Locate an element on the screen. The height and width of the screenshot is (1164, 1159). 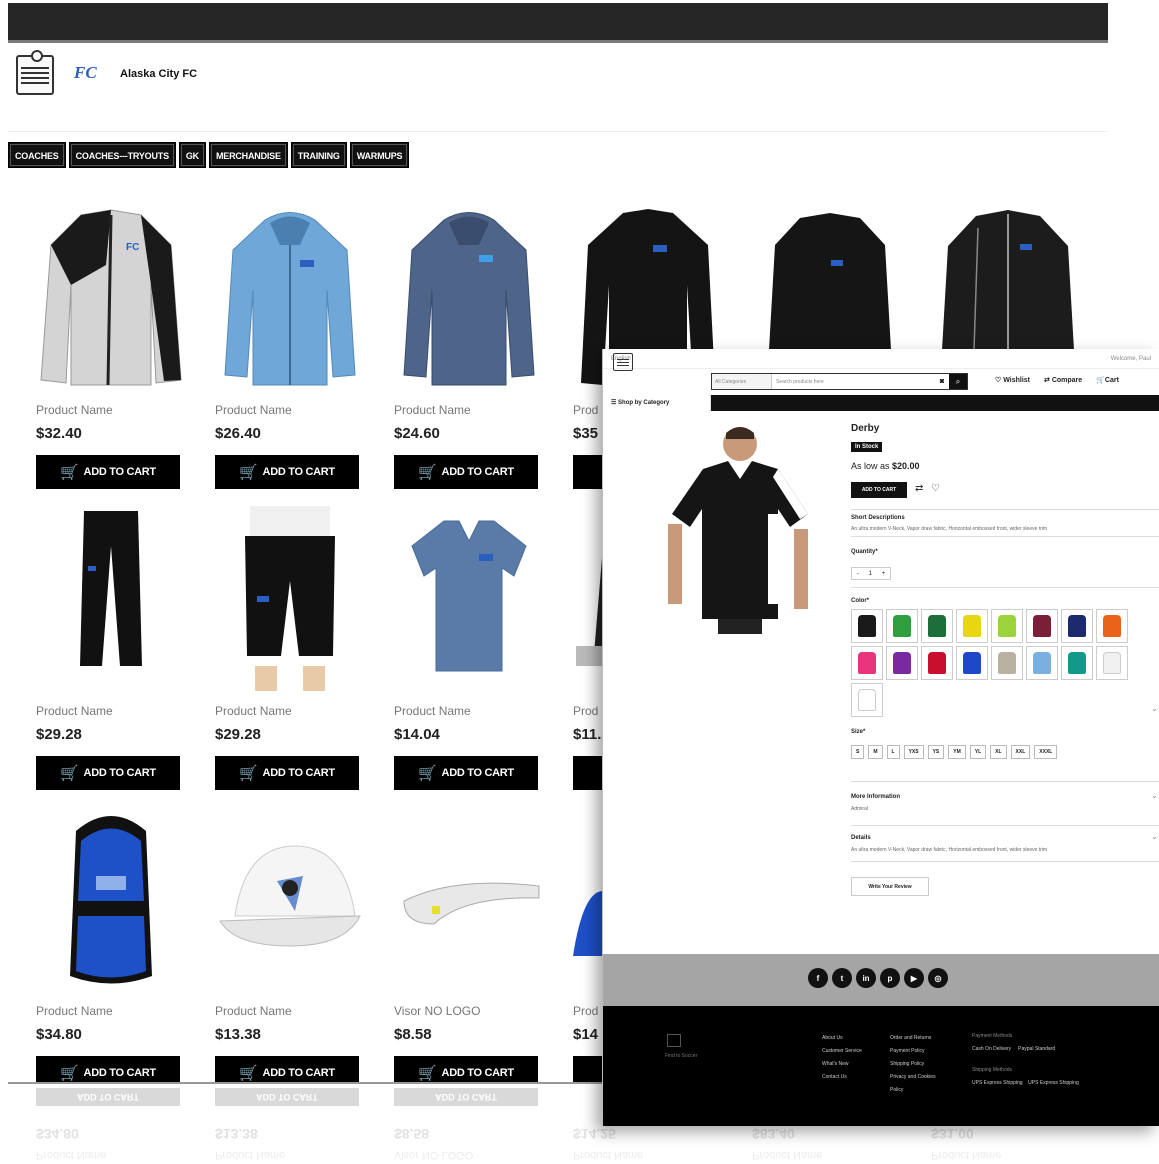
product-image-track-jacket-black is located at coordinates (1008, 279).